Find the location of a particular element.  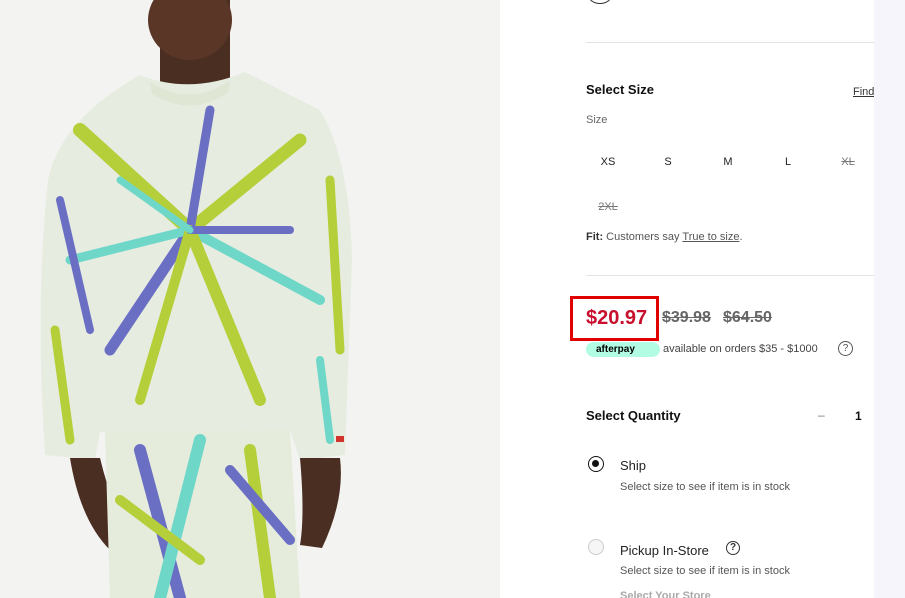

fit-info: Fit: Customers say True to size. is located at coordinates (664, 237).